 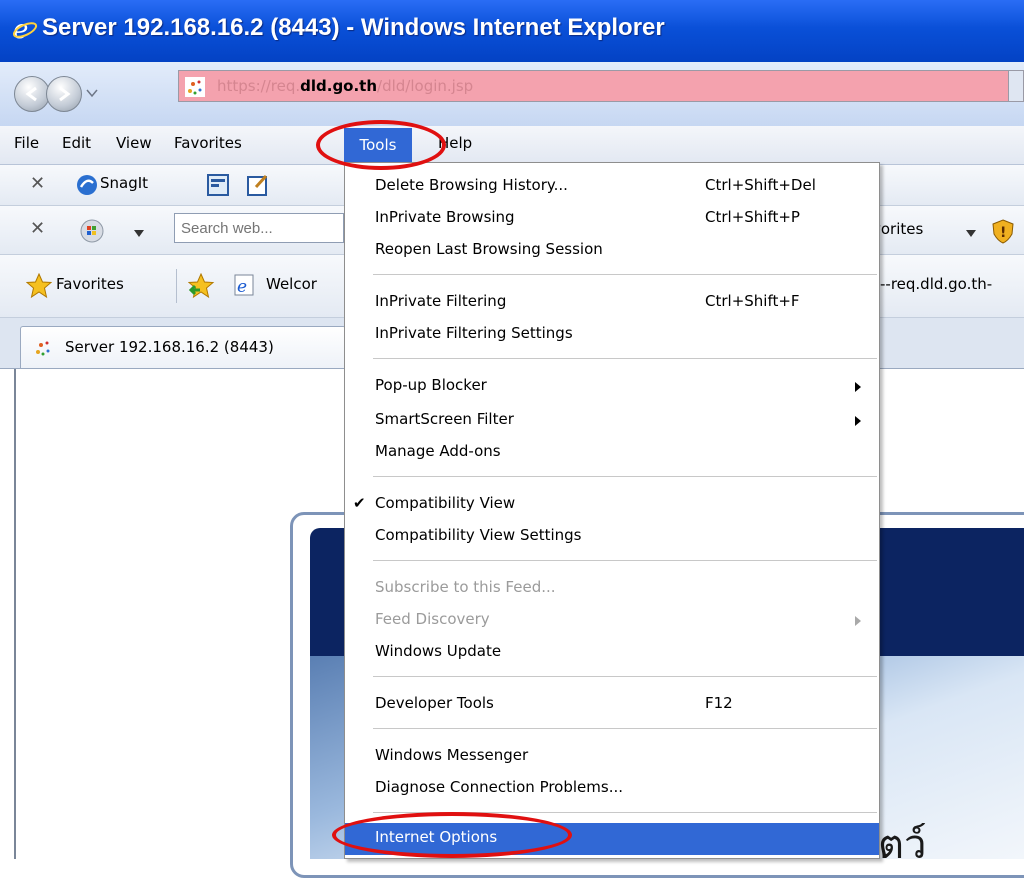 What do you see at coordinates (612, 251) in the screenshot?
I see `menu-item-reopen-last-session: Reopen Last Browsing Session` at bounding box center [612, 251].